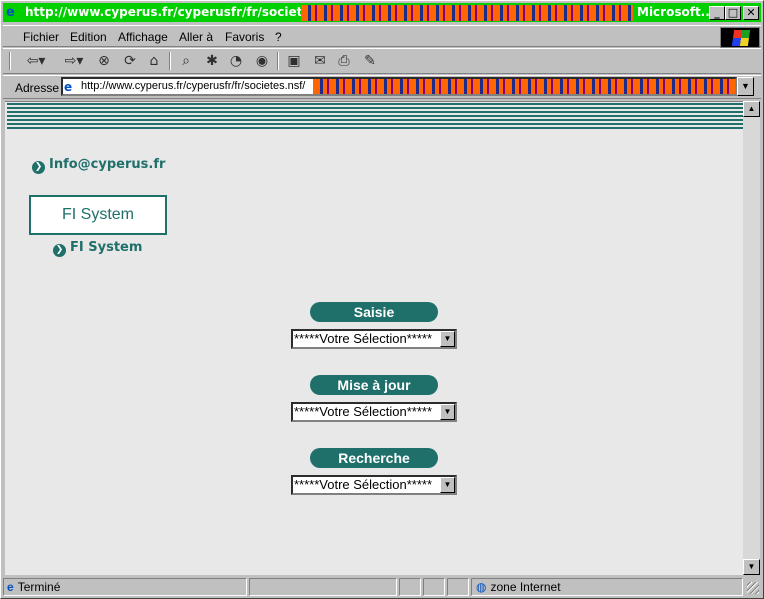 This screenshot has height=599, width=764. I want to click on recherche-select: *****Votre Sélection***** ▼, so click(374, 485).